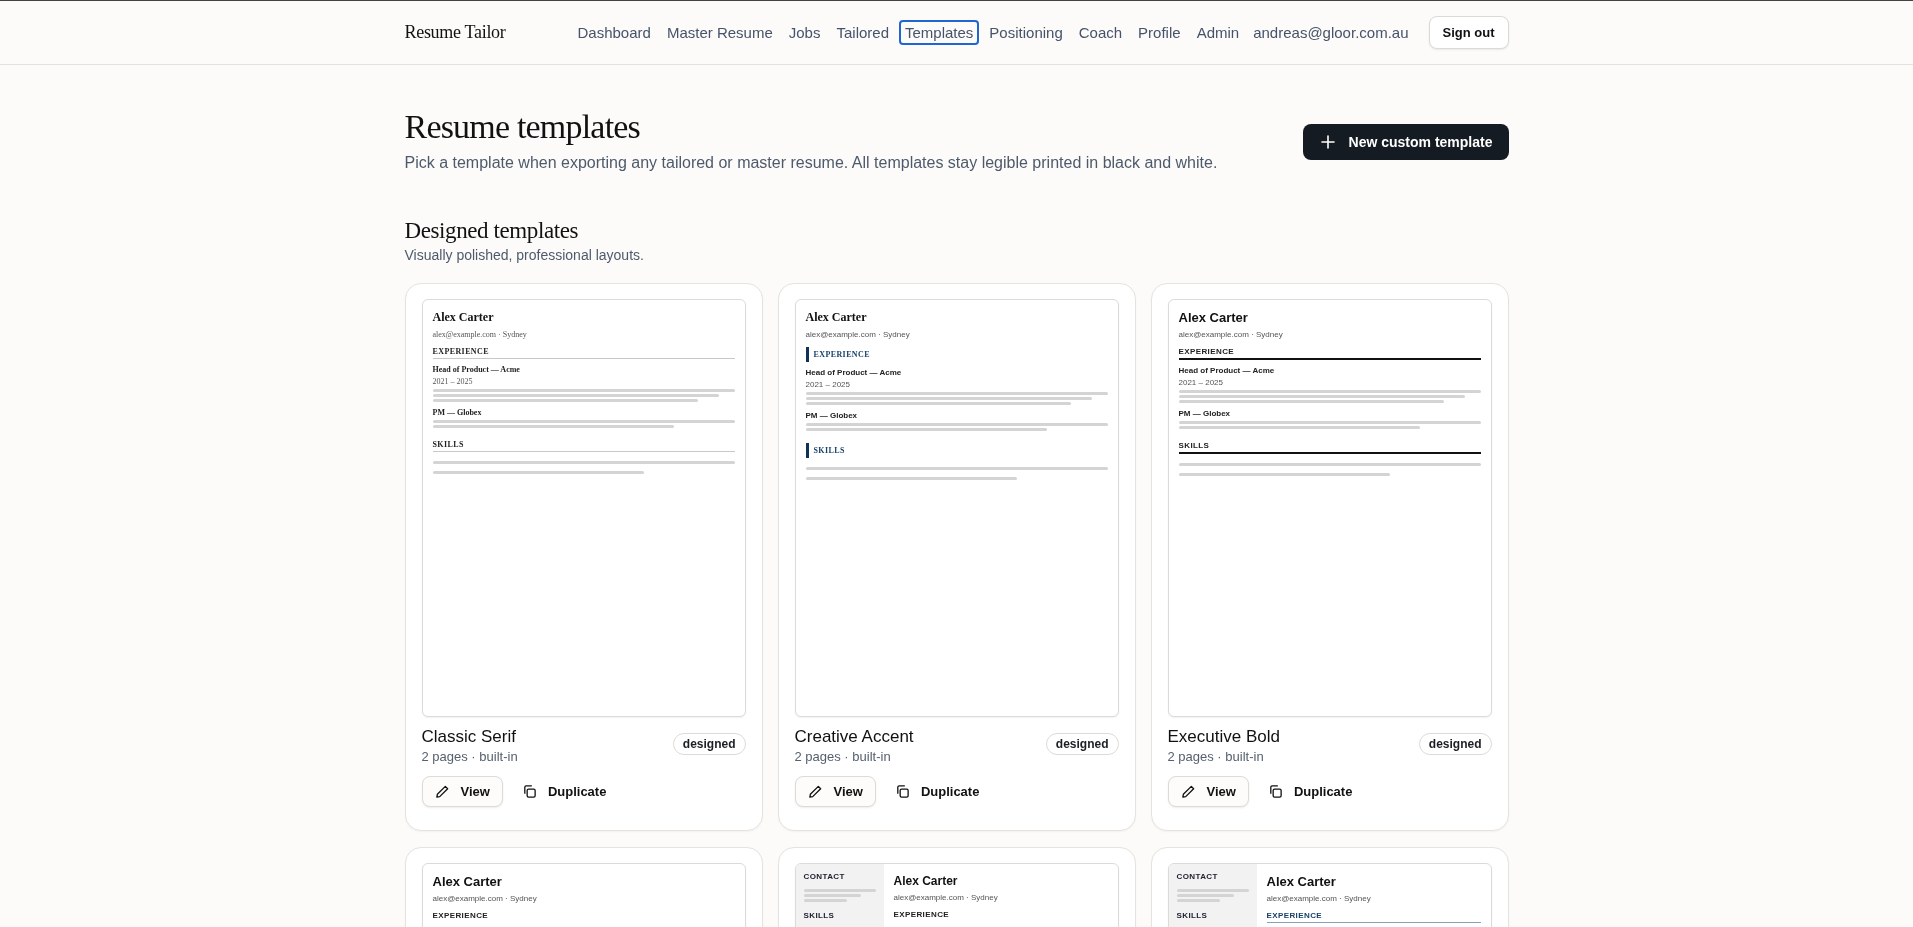  What do you see at coordinates (811, 163) in the screenshot?
I see `page-subtitle: Pick a template when exporting any tailored or master resume. All templates stay legible printed in black and white.` at bounding box center [811, 163].